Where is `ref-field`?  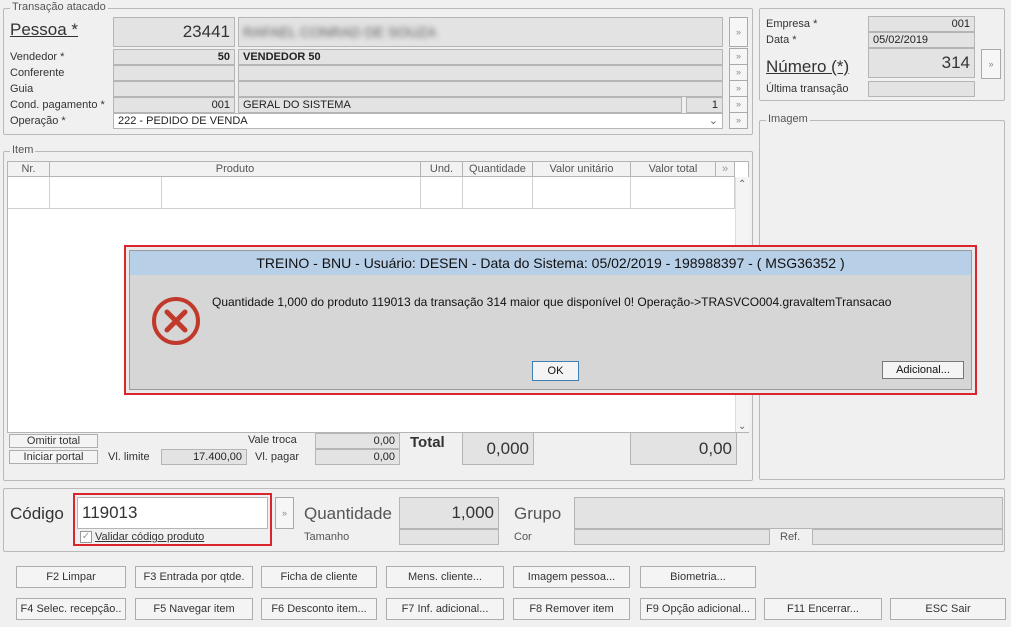
ref-field is located at coordinates (907, 537).